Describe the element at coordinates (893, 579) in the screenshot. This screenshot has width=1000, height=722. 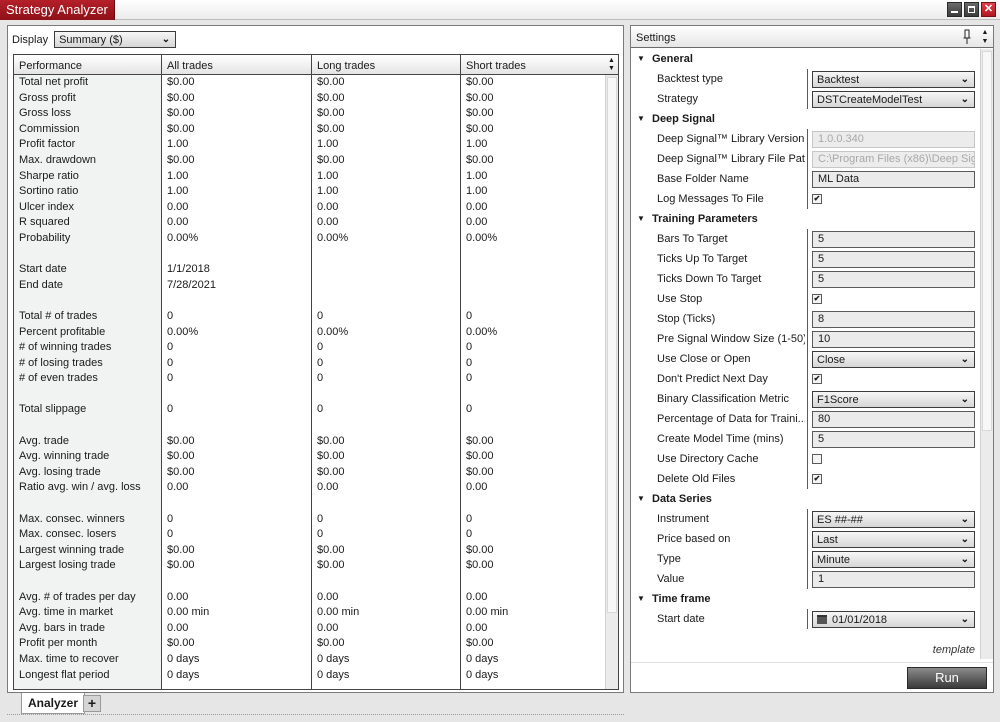
I see `value-input: 1` at that location.